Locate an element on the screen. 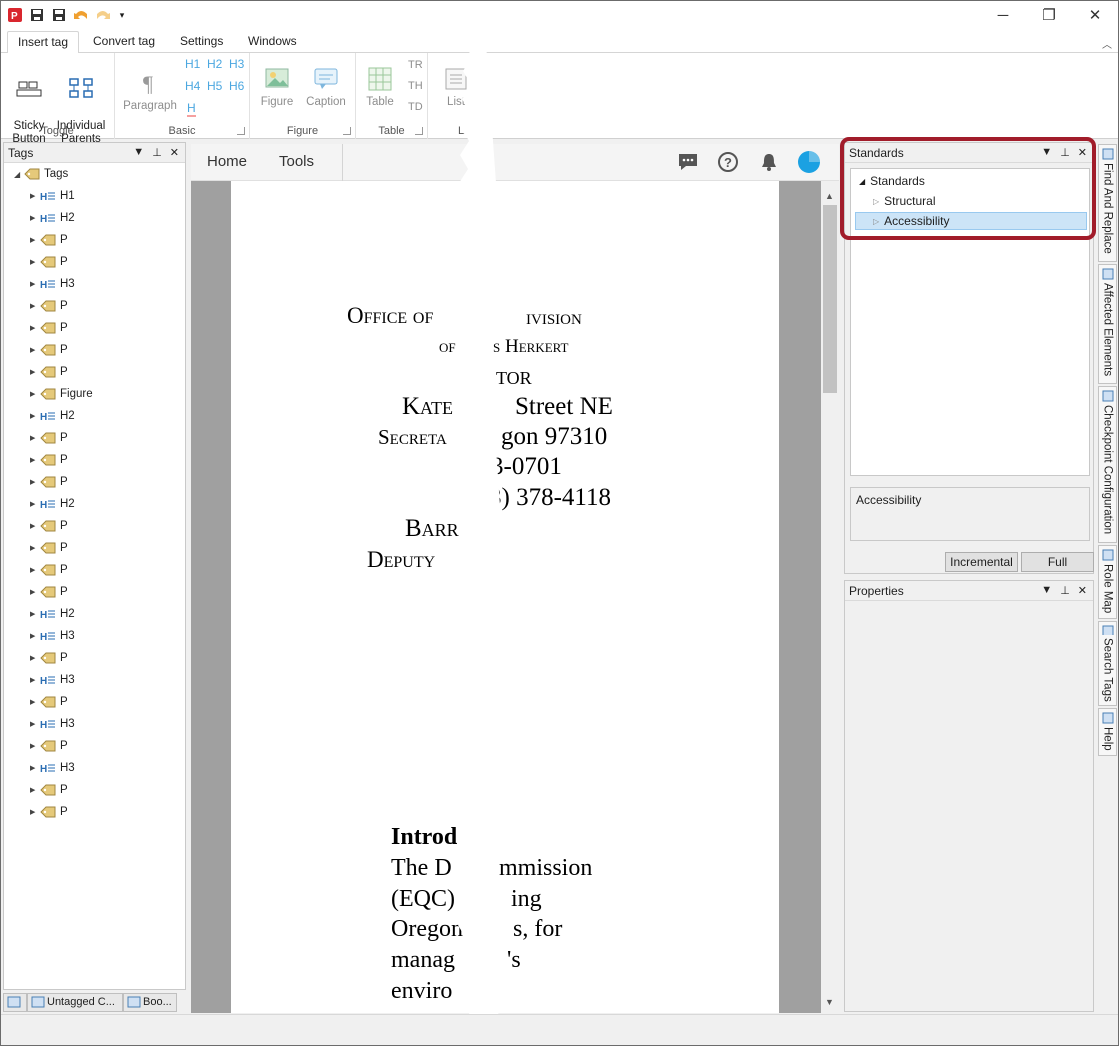  tab-checkpoint-configuration: Checkpoint Configuration is located at coordinates (1107, 464).